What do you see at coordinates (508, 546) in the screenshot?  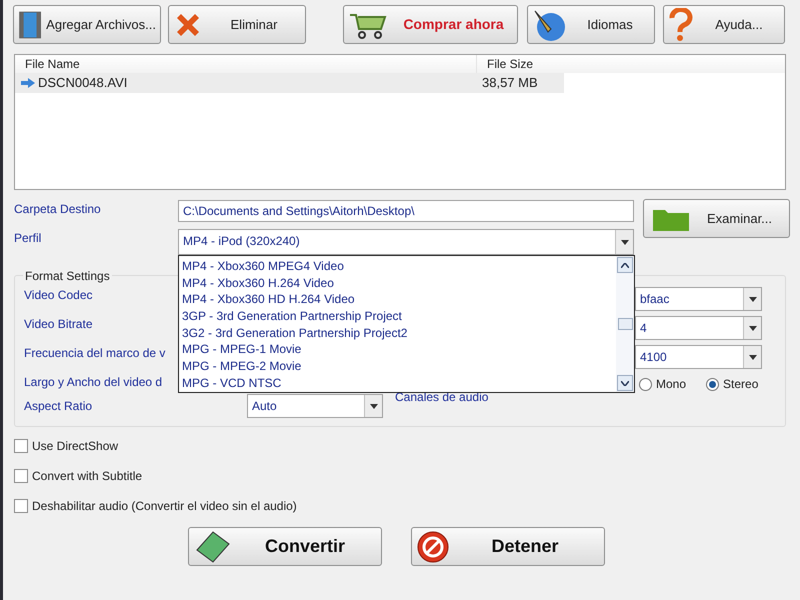 I see `action-button: Detener` at bounding box center [508, 546].